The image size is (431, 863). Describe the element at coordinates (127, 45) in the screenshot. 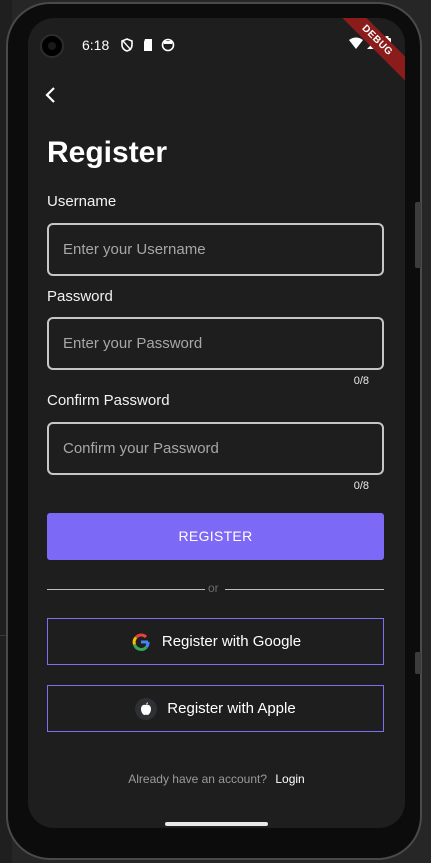

I see `vpn-key-icon` at that location.